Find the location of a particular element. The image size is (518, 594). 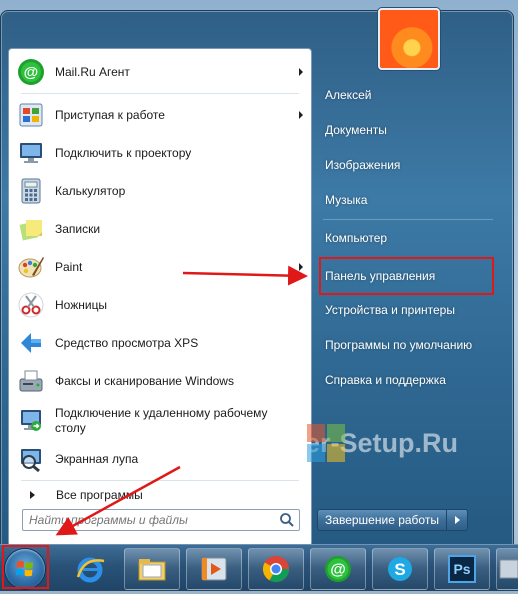

taskbar-photoshop: Ps is located at coordinates (462, 569).